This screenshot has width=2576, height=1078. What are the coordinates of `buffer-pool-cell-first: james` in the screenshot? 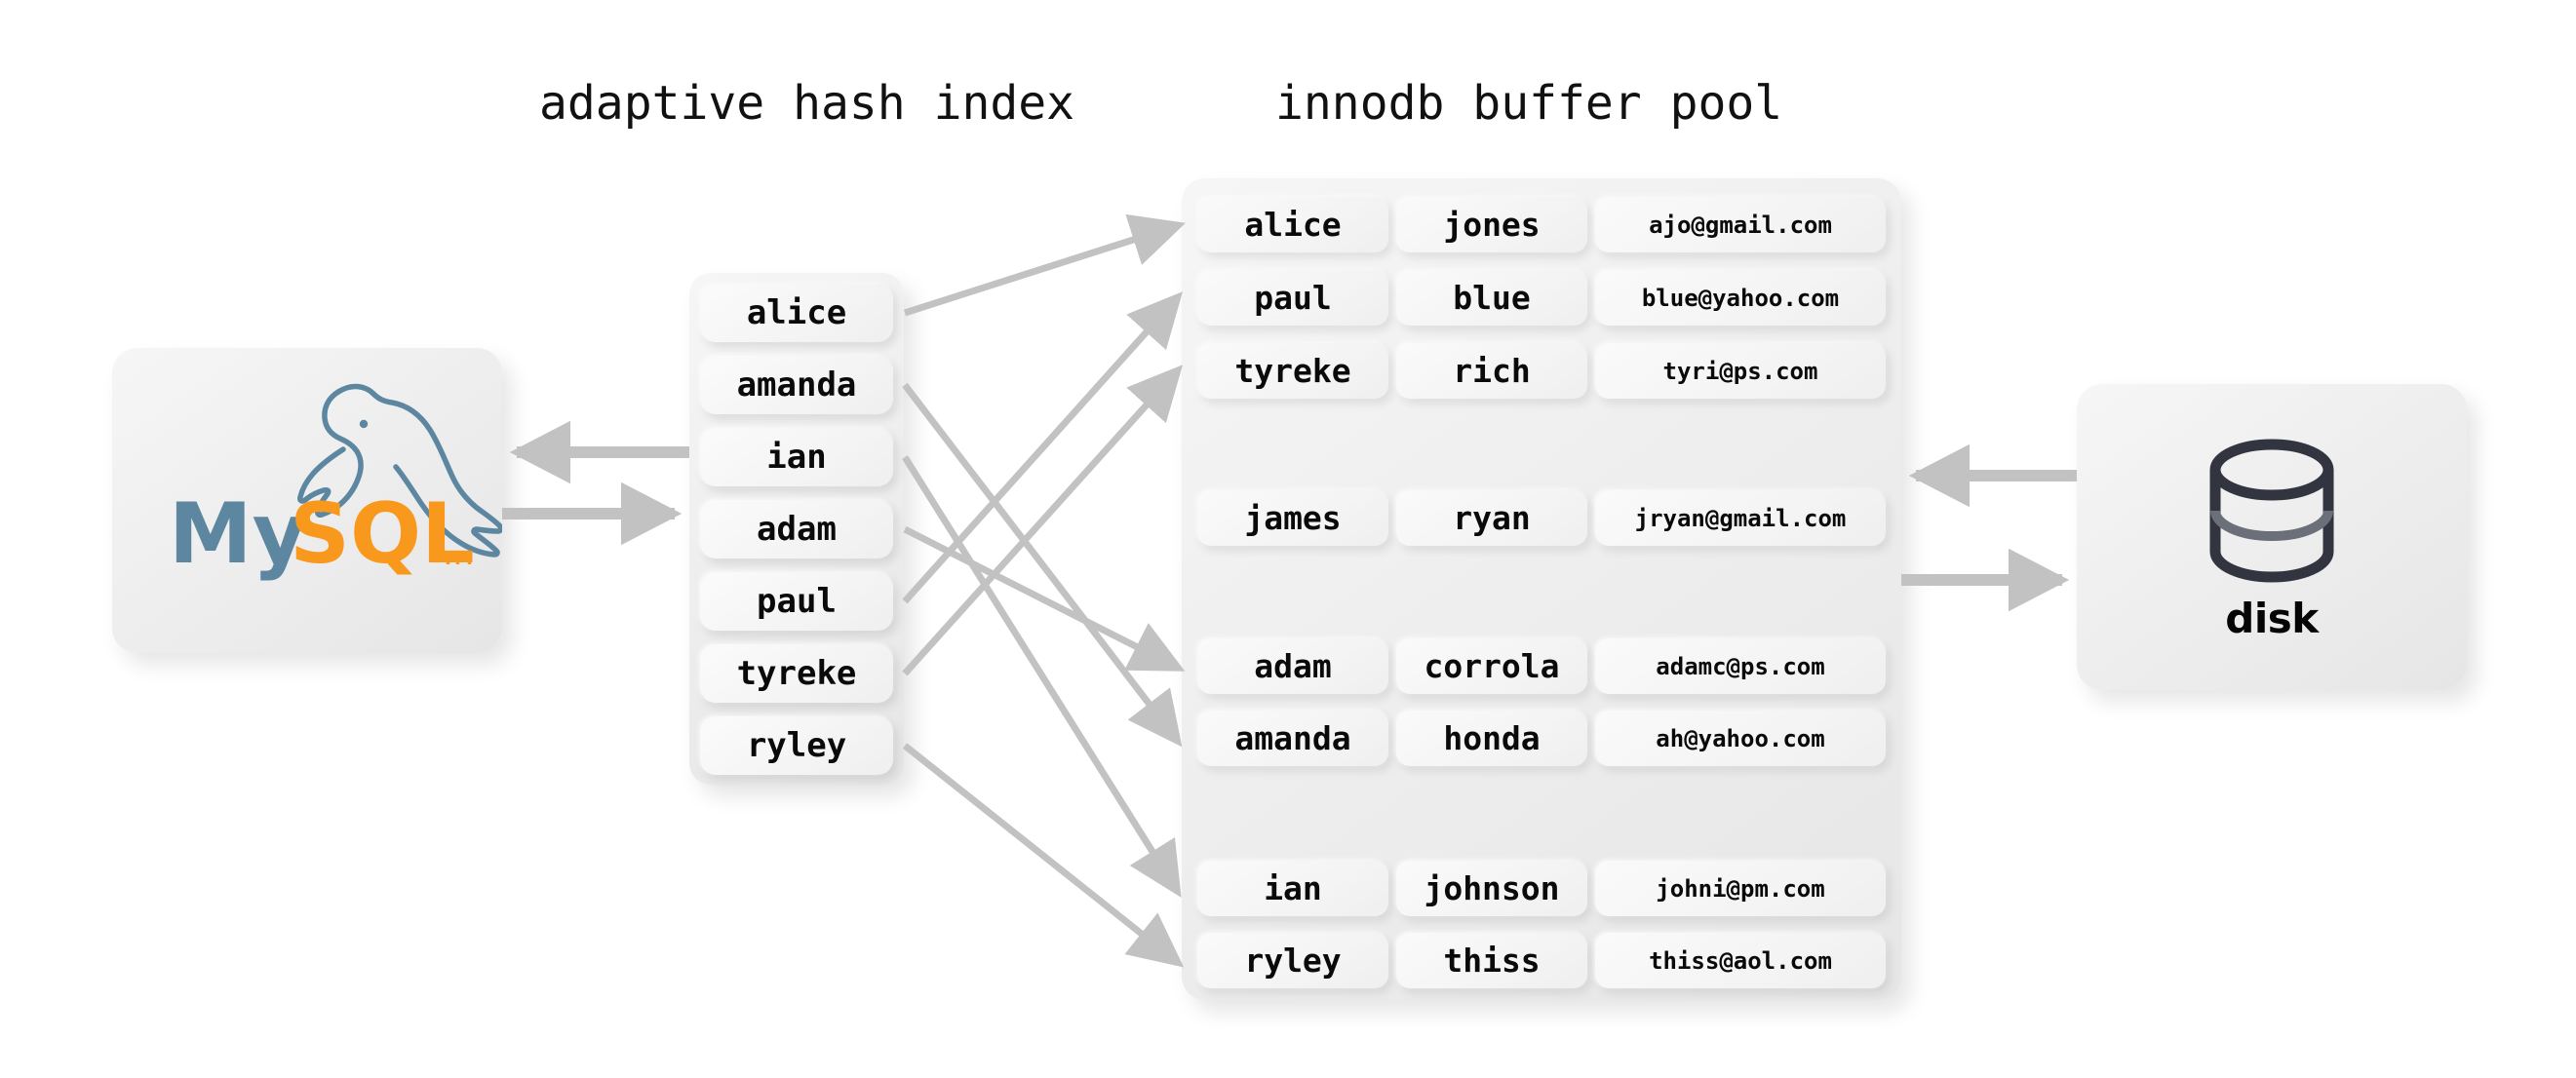 It's located at (1292, 518).